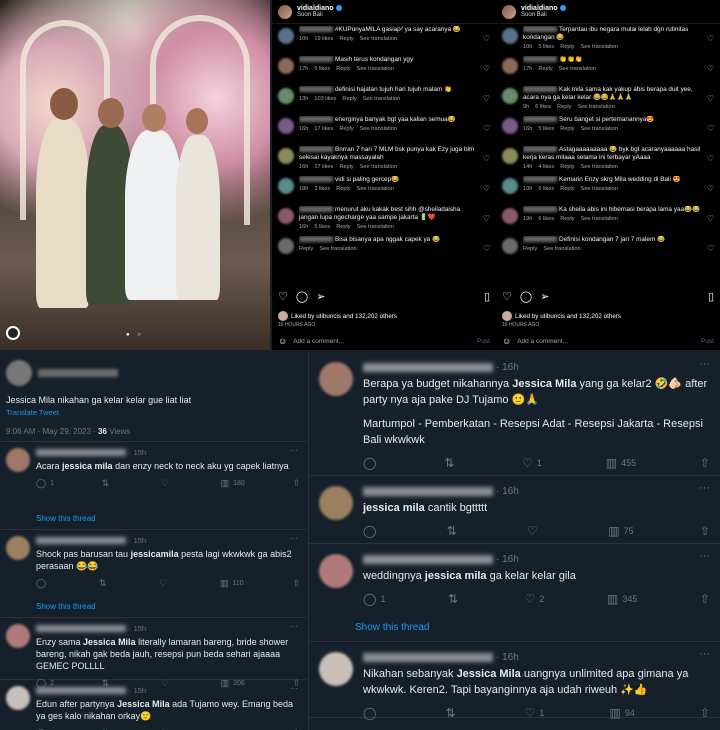 The height and width of the screenshot is (730, 720). What do you see at coordinates (232, 583) in the screenshot?
I see `views-action: ▥ 110` at bounding box center [232, 583].